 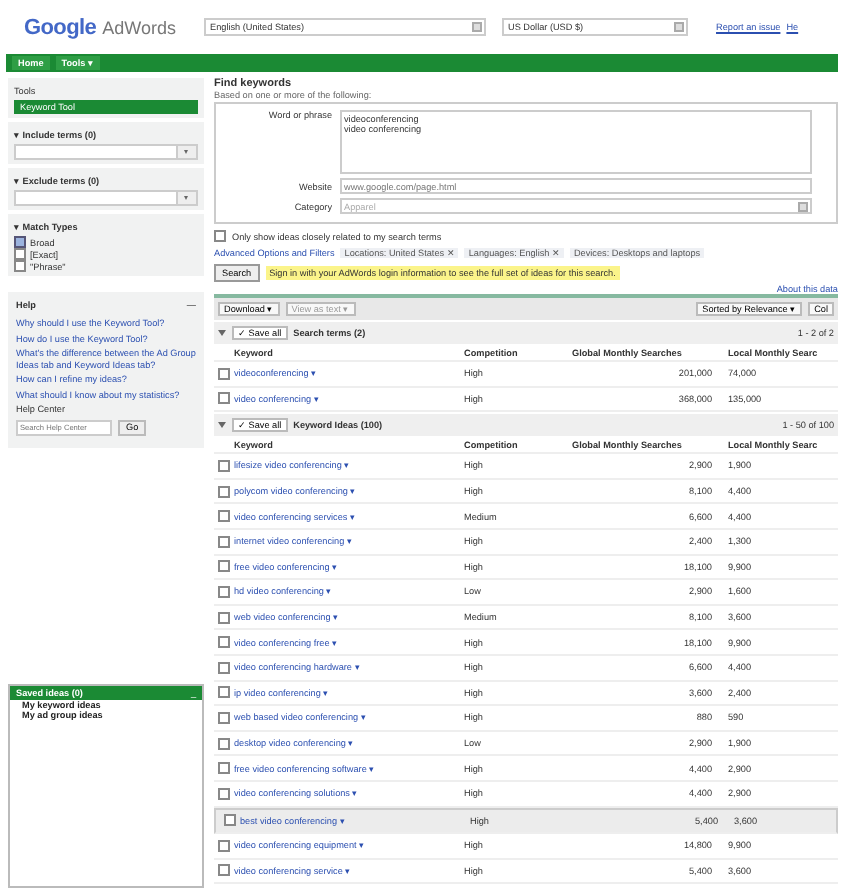 What do you see at coordinates (106, 152) in the screenshot?
I see `include-field` at bounding box center [106, 152].